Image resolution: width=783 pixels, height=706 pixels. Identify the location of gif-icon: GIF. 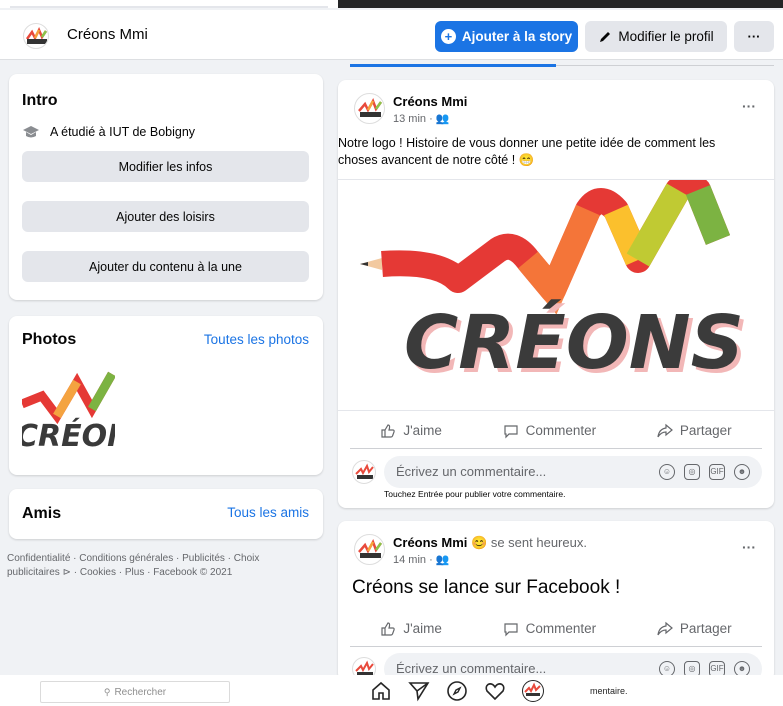
(717, 472).